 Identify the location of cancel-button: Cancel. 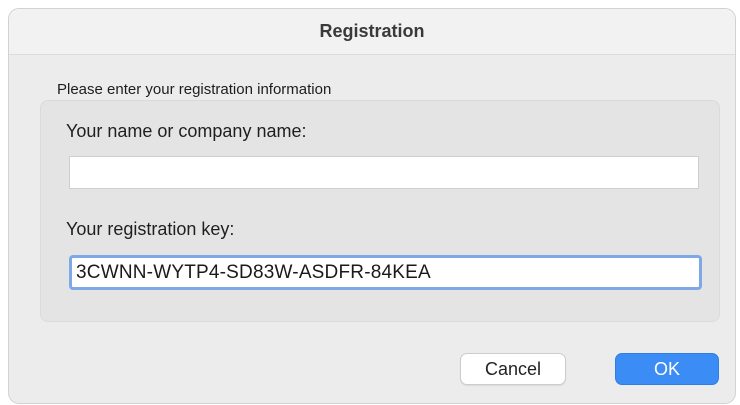
(513, 369).